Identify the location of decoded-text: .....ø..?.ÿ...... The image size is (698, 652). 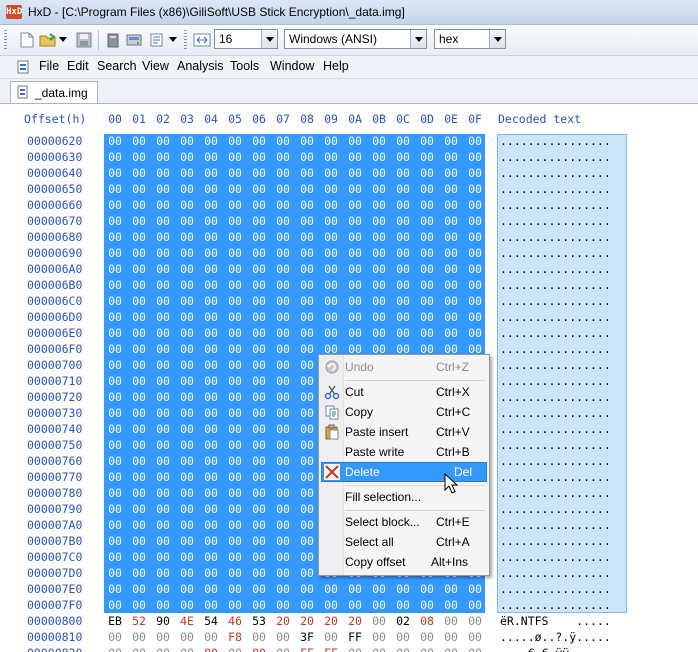
(555, 637).